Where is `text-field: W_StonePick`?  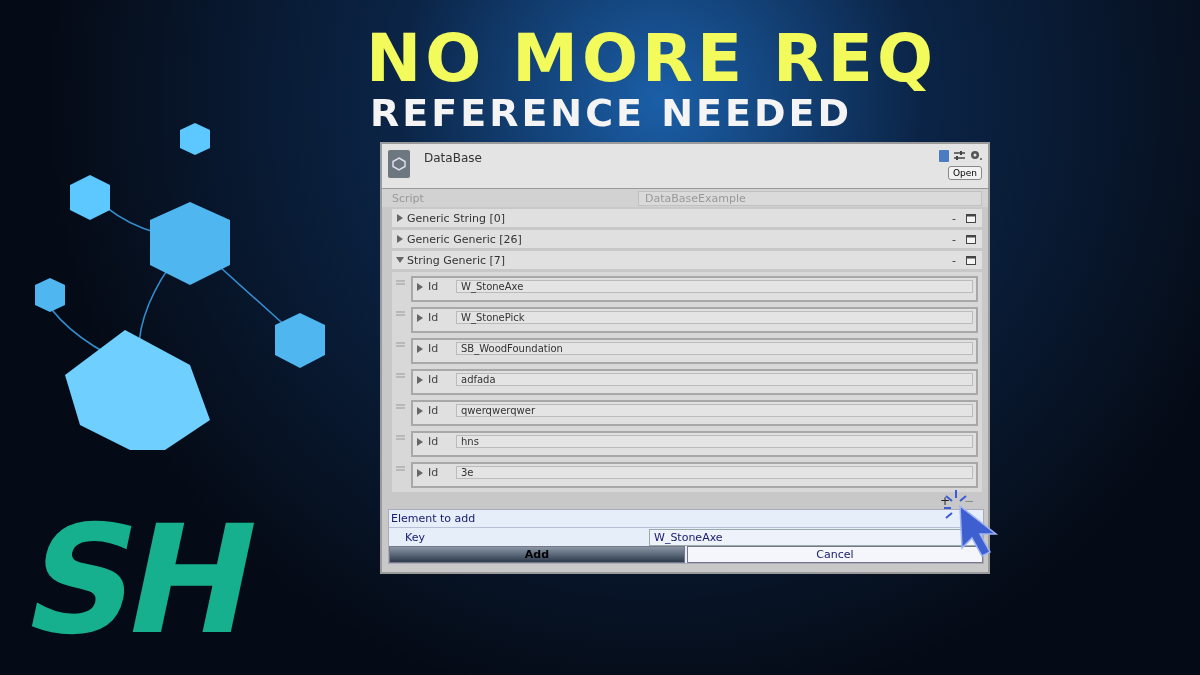
text-field: W_StonePick is located at coordinates (714, 317).